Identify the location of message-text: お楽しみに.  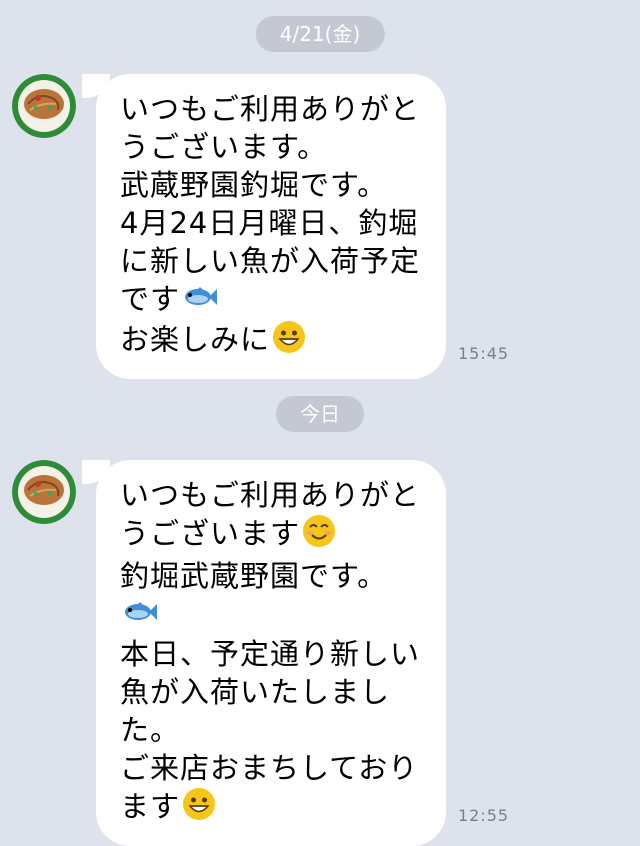
(195, 339).